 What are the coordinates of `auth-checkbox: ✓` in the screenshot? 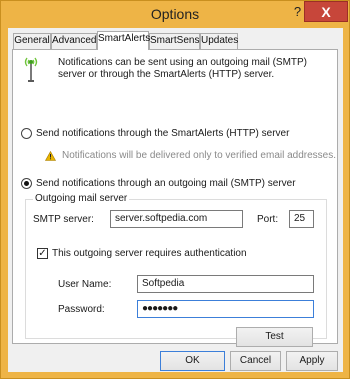 It's located at (42, 253).